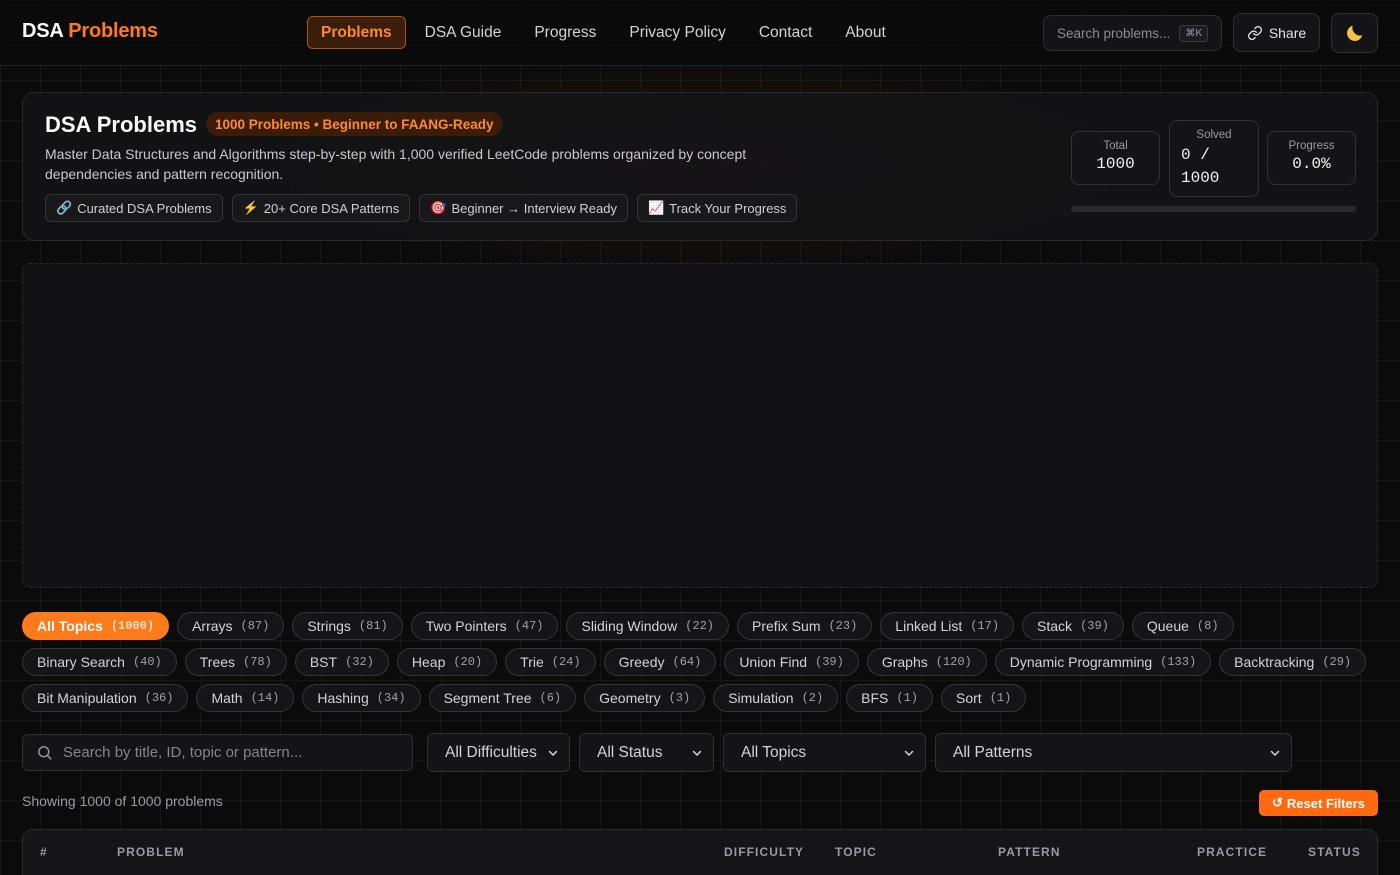  Describe the element at coordinates (1167, 626) in the screenshot. I see `topic-pill-label: Queue` at that location.